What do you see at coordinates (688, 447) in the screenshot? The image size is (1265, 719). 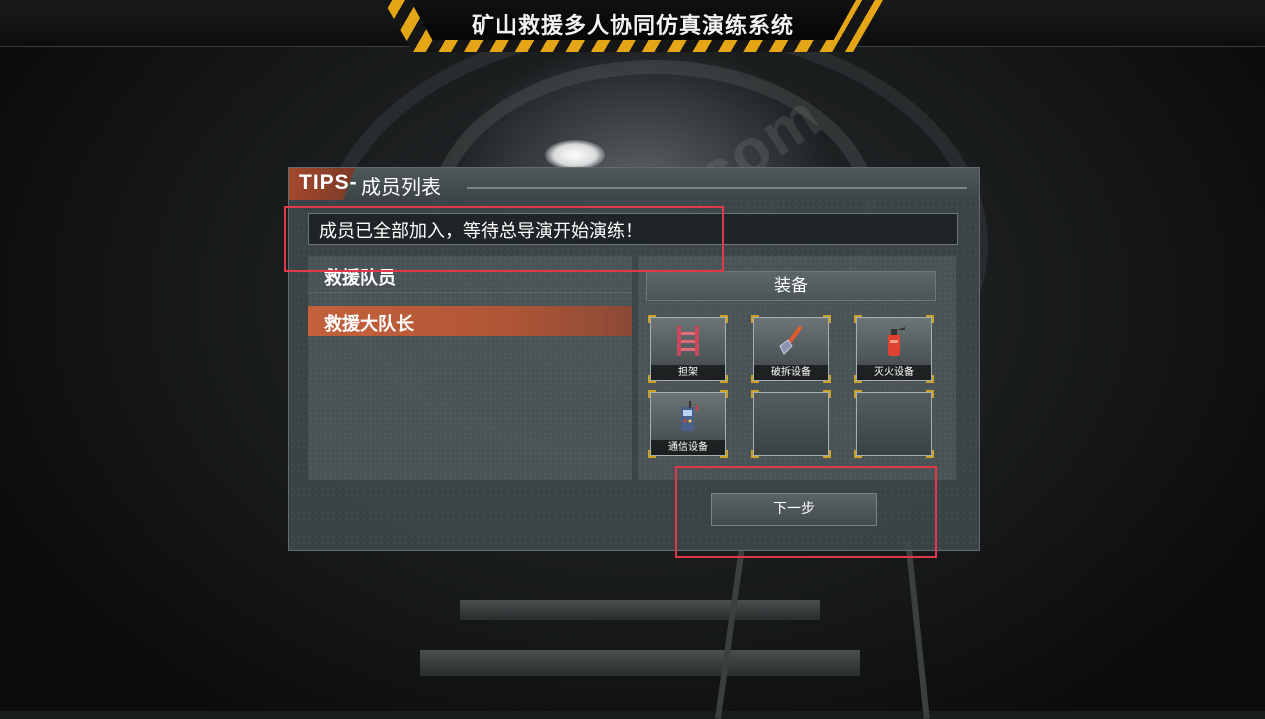 I see `slot-label: 通信设备` at bounding box center [688, 447].